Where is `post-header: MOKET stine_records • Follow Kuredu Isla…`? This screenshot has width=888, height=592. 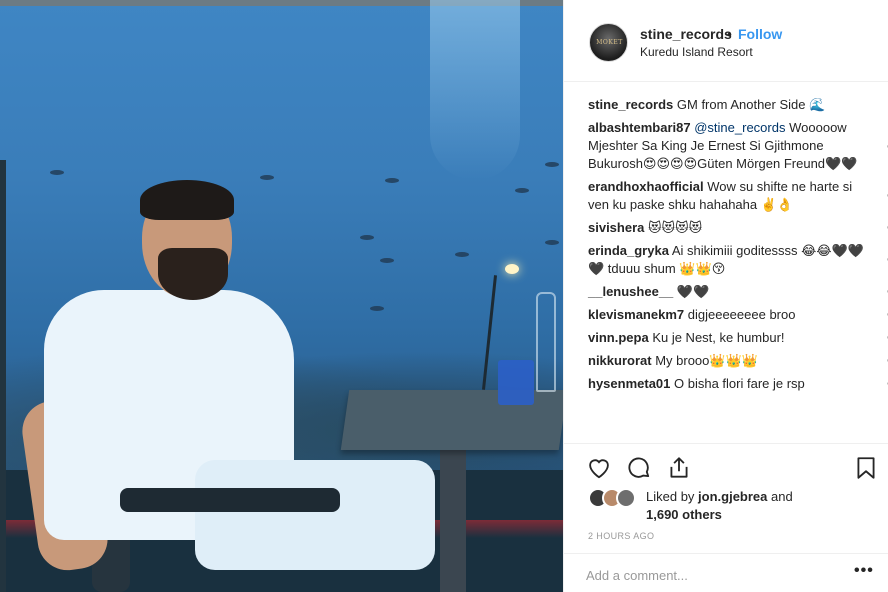 post-header: MOKET stine_records • Follow Kuredu Isla… is located at coordinates (726, 41).